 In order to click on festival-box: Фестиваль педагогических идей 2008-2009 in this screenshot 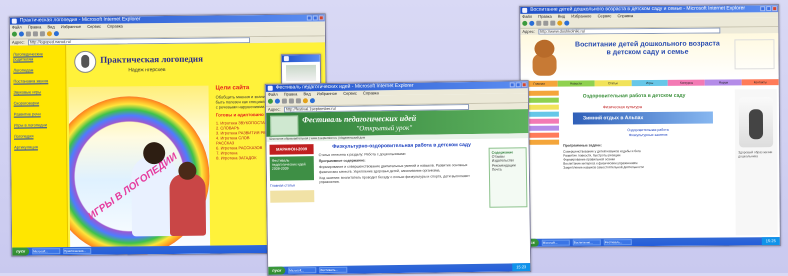, I will do `click(292, 168)`.